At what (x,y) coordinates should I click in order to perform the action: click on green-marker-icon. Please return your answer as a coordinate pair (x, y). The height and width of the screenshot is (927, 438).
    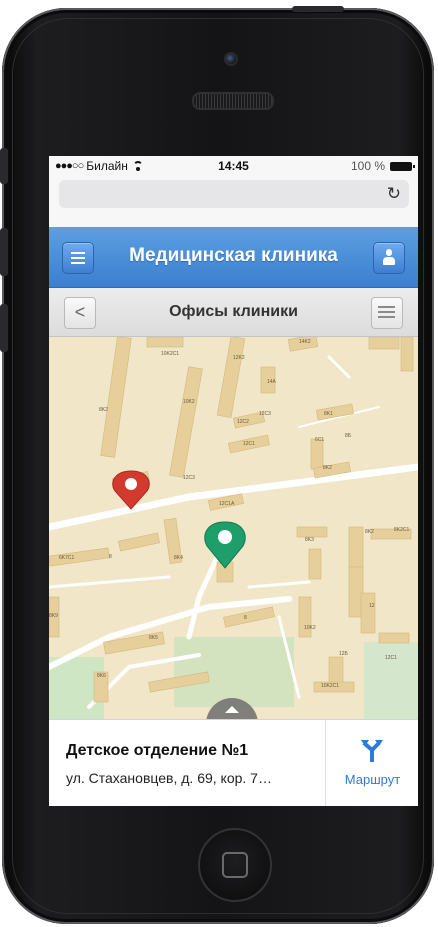
    Looking at the image, I should click on (225, 545).